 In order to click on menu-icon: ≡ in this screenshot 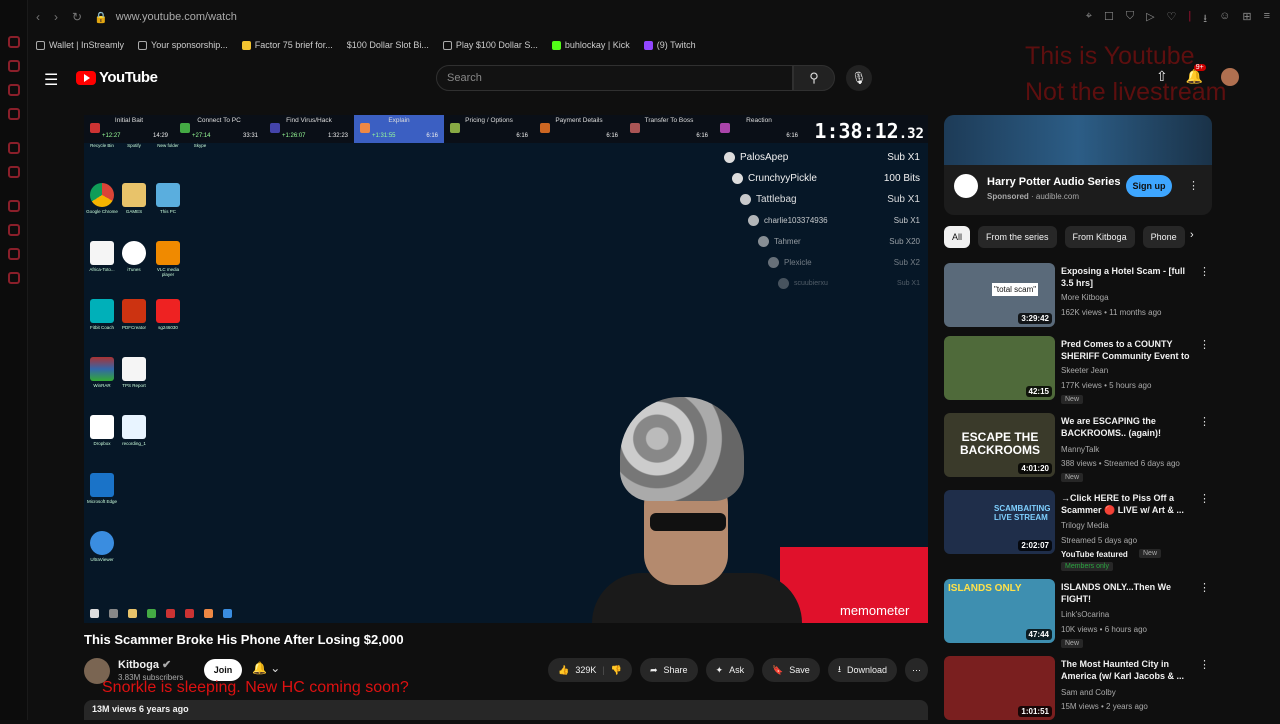, I will do `click(1267, 19)`.